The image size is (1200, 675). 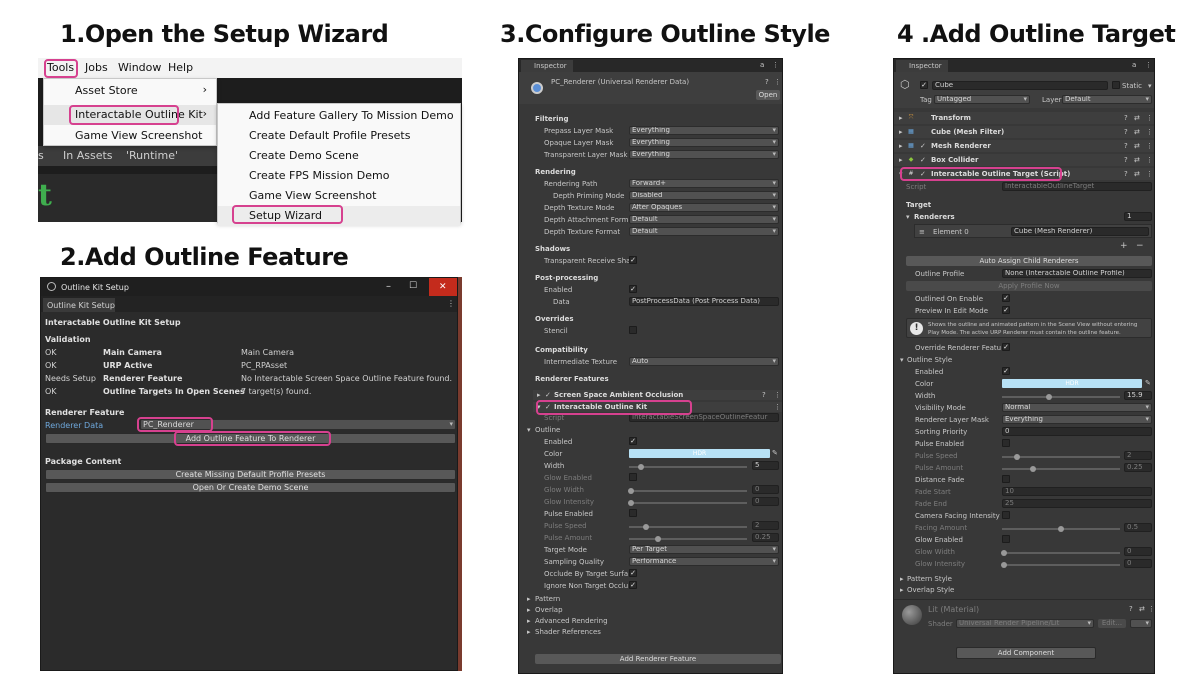 I want to click on fade-start-field: 10, so click(x=1077, y=491).